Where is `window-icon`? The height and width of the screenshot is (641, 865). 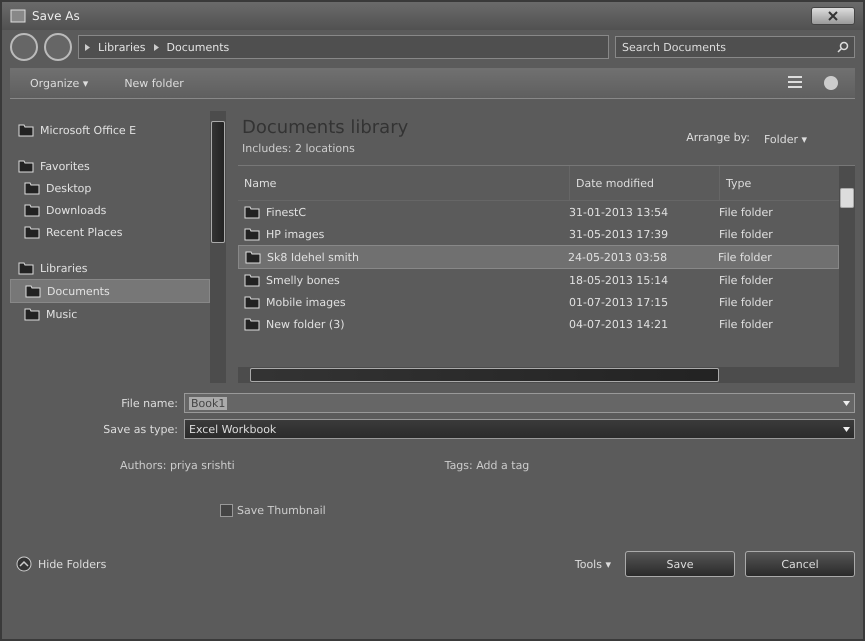 window-icon is located at coordinates (18, 16).